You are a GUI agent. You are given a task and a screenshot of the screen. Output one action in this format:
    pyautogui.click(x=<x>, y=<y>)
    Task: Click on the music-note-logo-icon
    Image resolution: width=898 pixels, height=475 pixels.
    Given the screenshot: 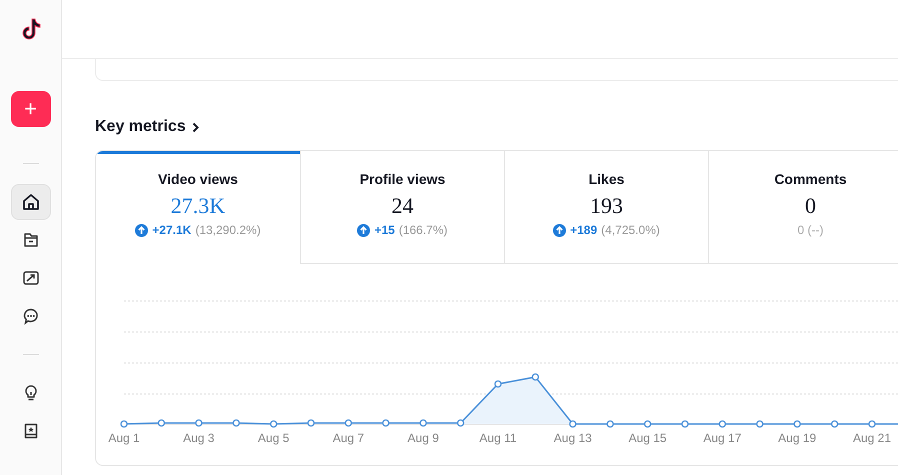 What is the action you would take?
    pyautogui.click(x=30, y=29)
    